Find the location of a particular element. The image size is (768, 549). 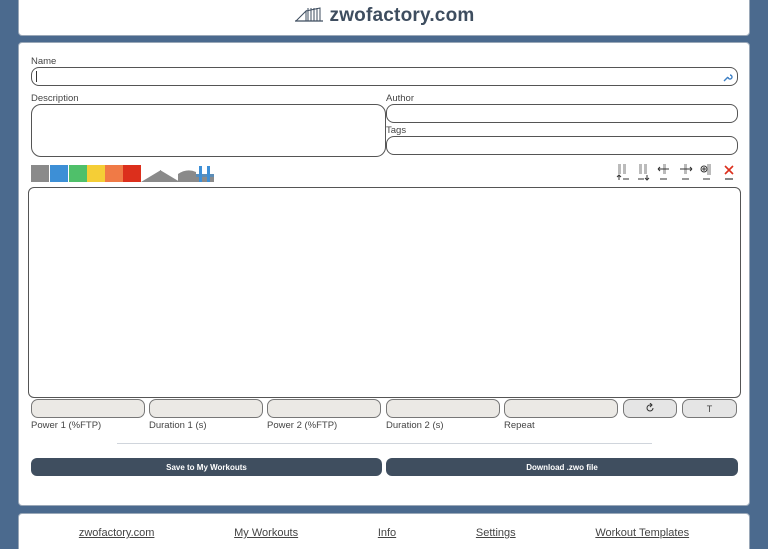

cooldown-ramp-icon is located at coordinates (170, 175).